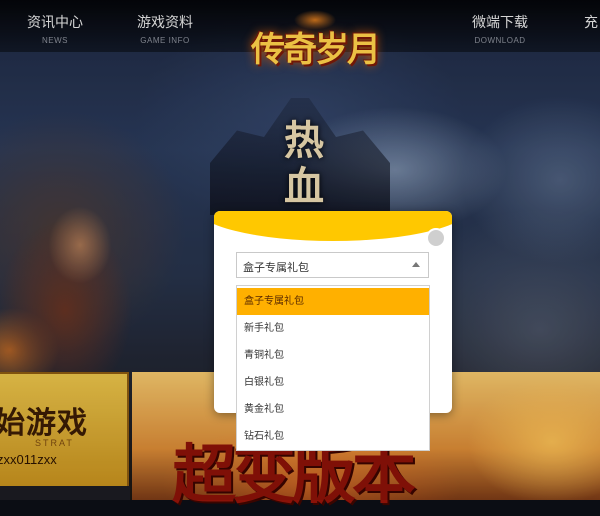 The image size is (600, 516). What do you see at coordinates (436, 238) in the screenshot?
I see `close-button` at bounding box center [436, 238].